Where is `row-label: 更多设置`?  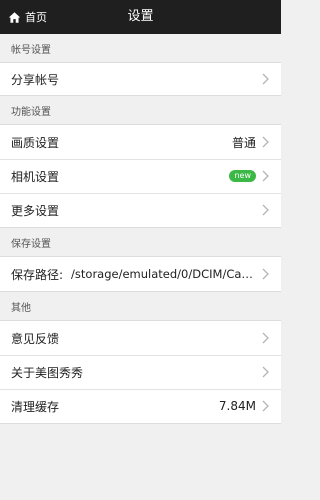
row-label: 更多设置 is located at coordinates (35, 210).